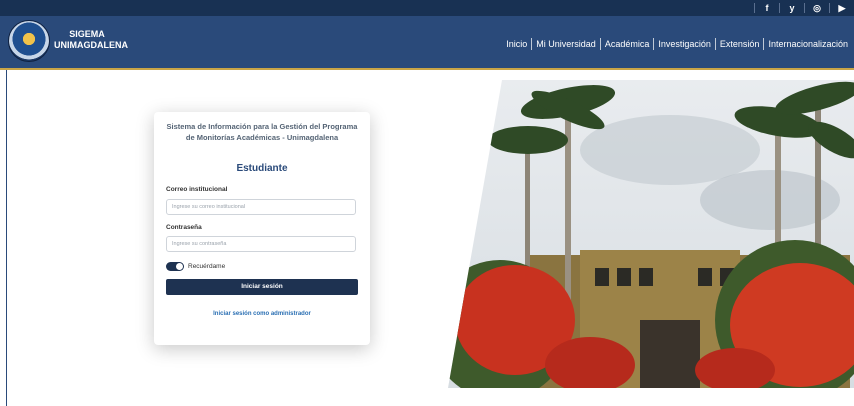  I want to click on top-bar: f y ◎ ▶, so click(427, 8).